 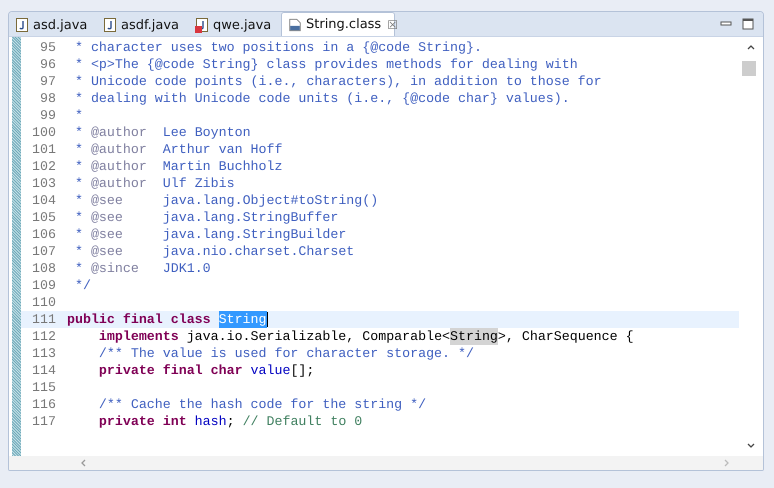 I want to click on code-comment: JDK1.0, so click(x=186, y=268).